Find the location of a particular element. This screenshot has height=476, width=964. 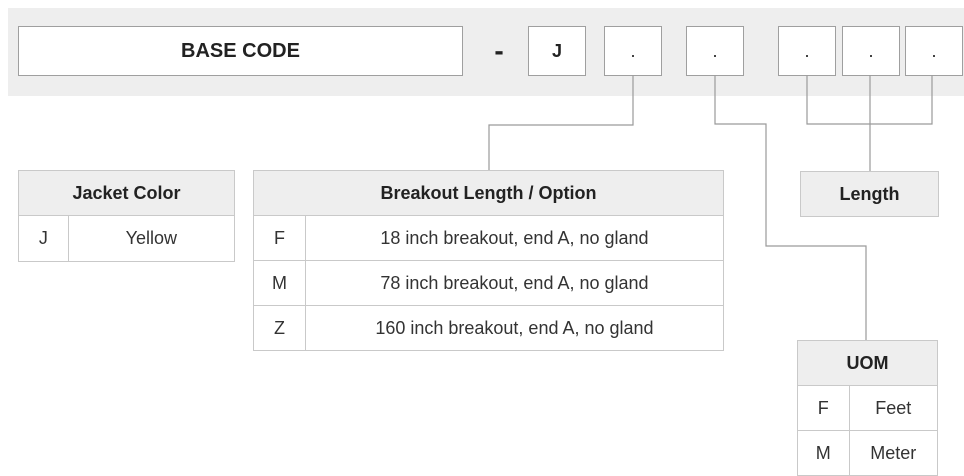

uom-segment: . is located at coordinates (715, 51).